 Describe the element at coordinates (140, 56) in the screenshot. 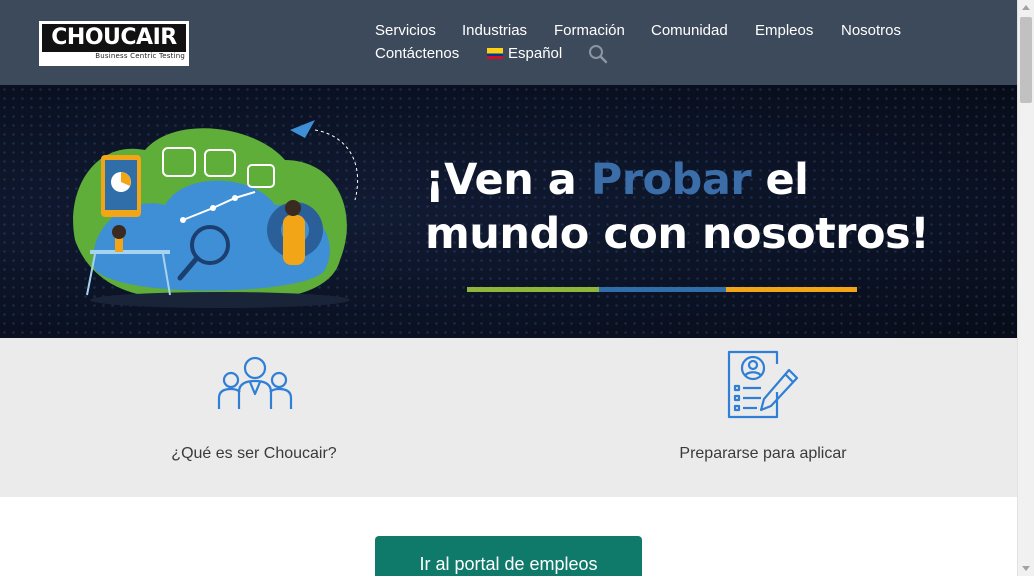

I see `logo-tagline: Business Centric Testing` at that location.